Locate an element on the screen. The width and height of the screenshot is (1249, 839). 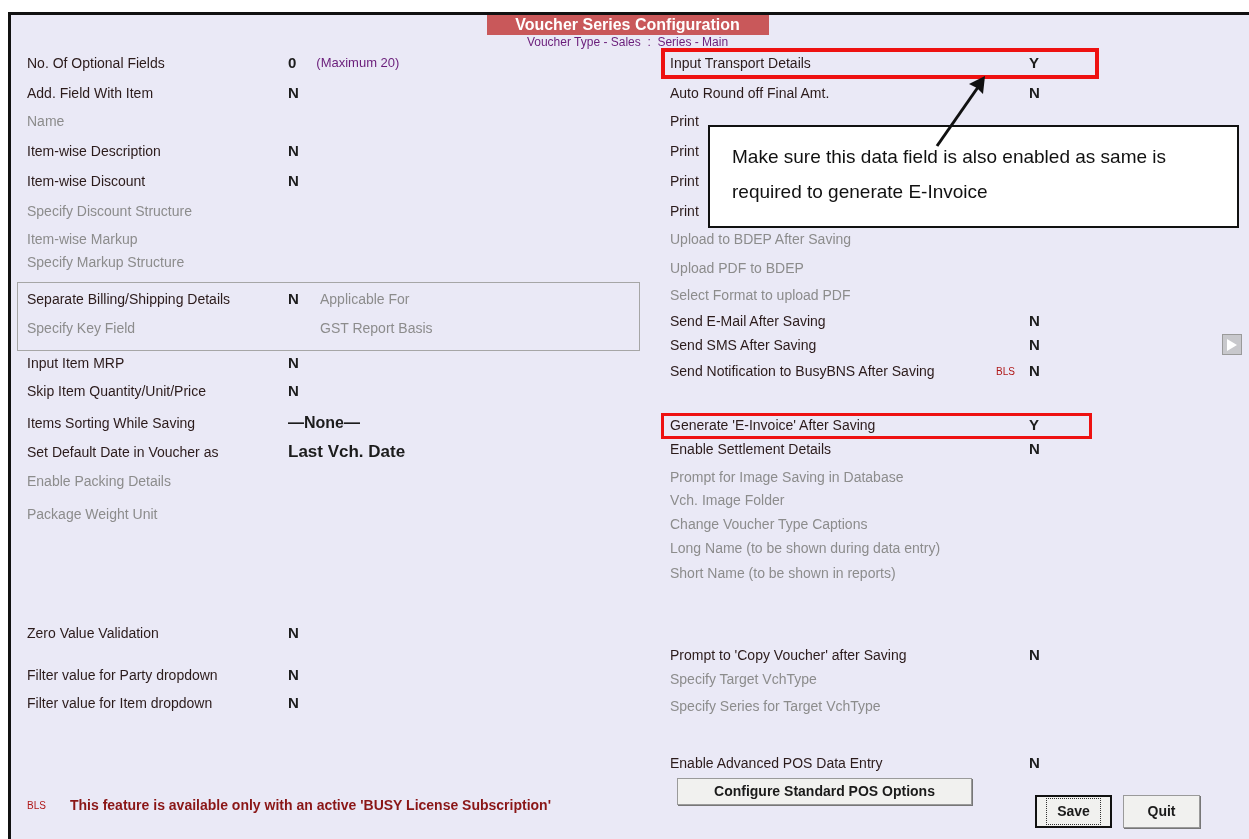
field-label: Specify Key Field is located at coordinates (82, 328).